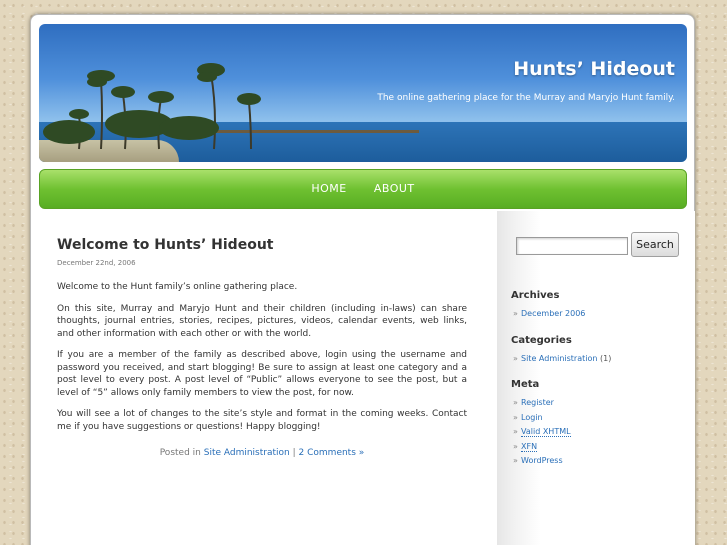 The width and height of the screenshot is (727, 545). I want to click on archive-link-december-2006: December 2006, so click(553, 313).